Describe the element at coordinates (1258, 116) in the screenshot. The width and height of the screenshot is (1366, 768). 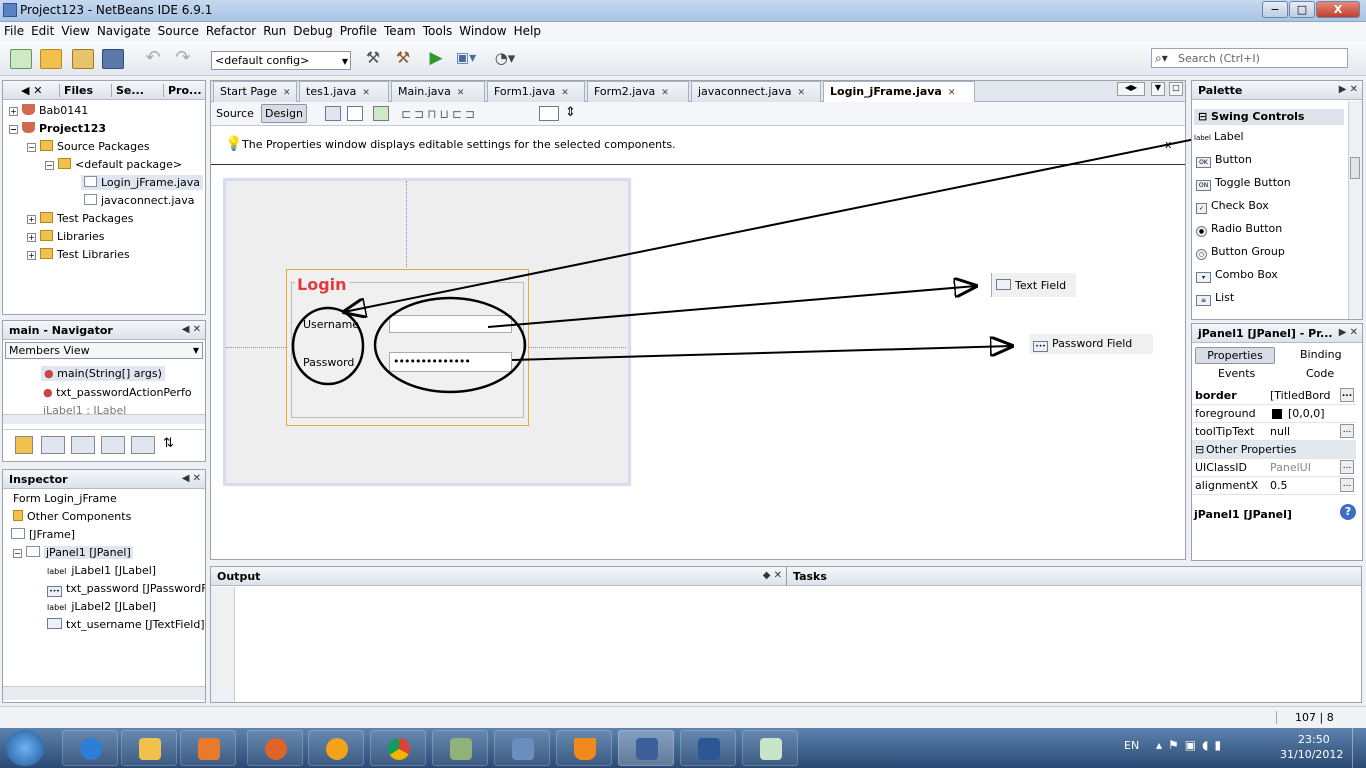
I see `category-label: Swing Controls` at that location.